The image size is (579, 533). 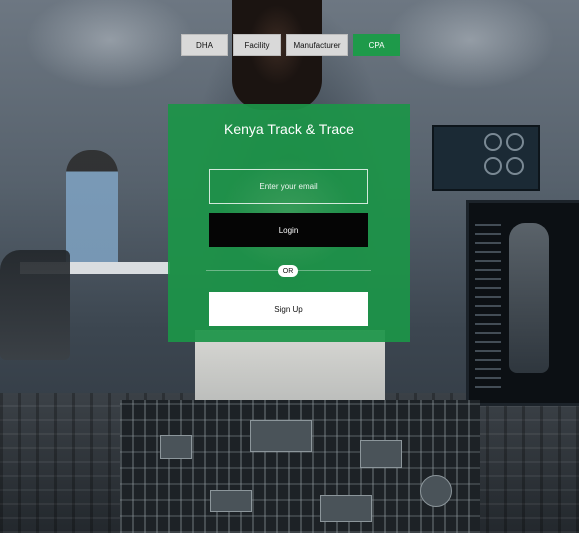 I want to click on tab-cpa: CPA, so click(x=376, y=45).